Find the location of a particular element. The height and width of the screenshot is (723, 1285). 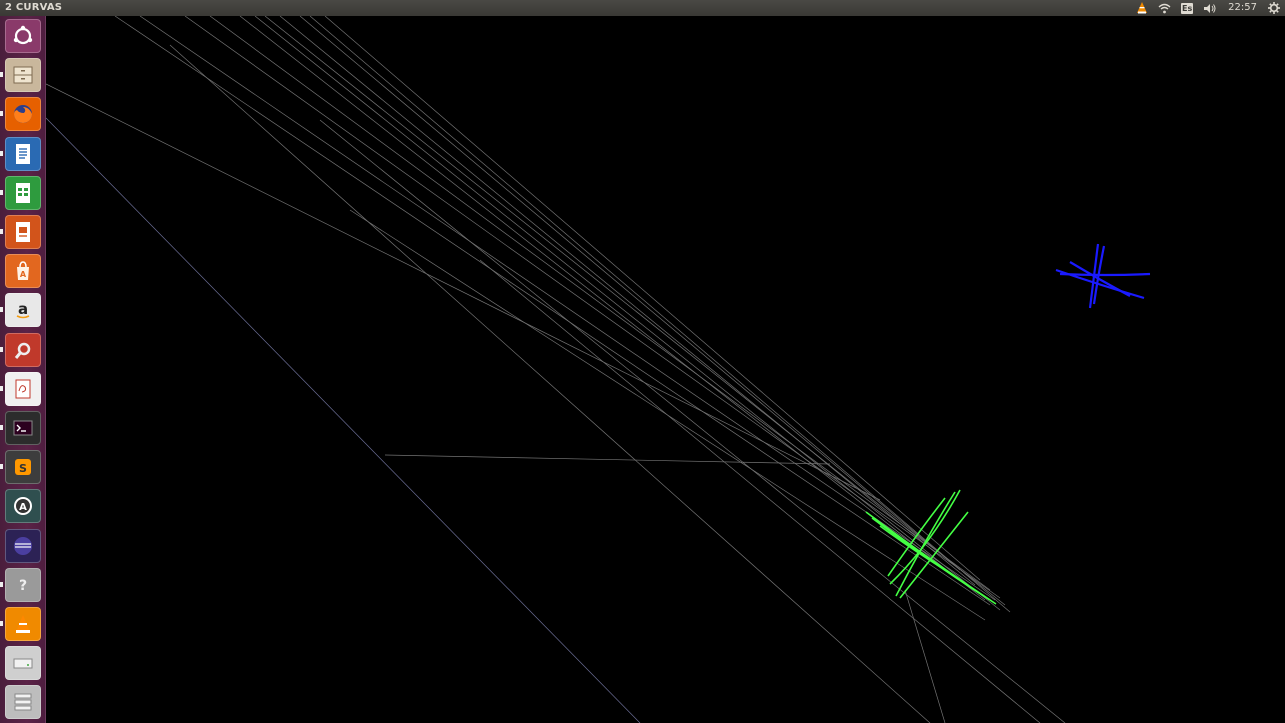

wifi-icon is located at coordinates (1164, 8).